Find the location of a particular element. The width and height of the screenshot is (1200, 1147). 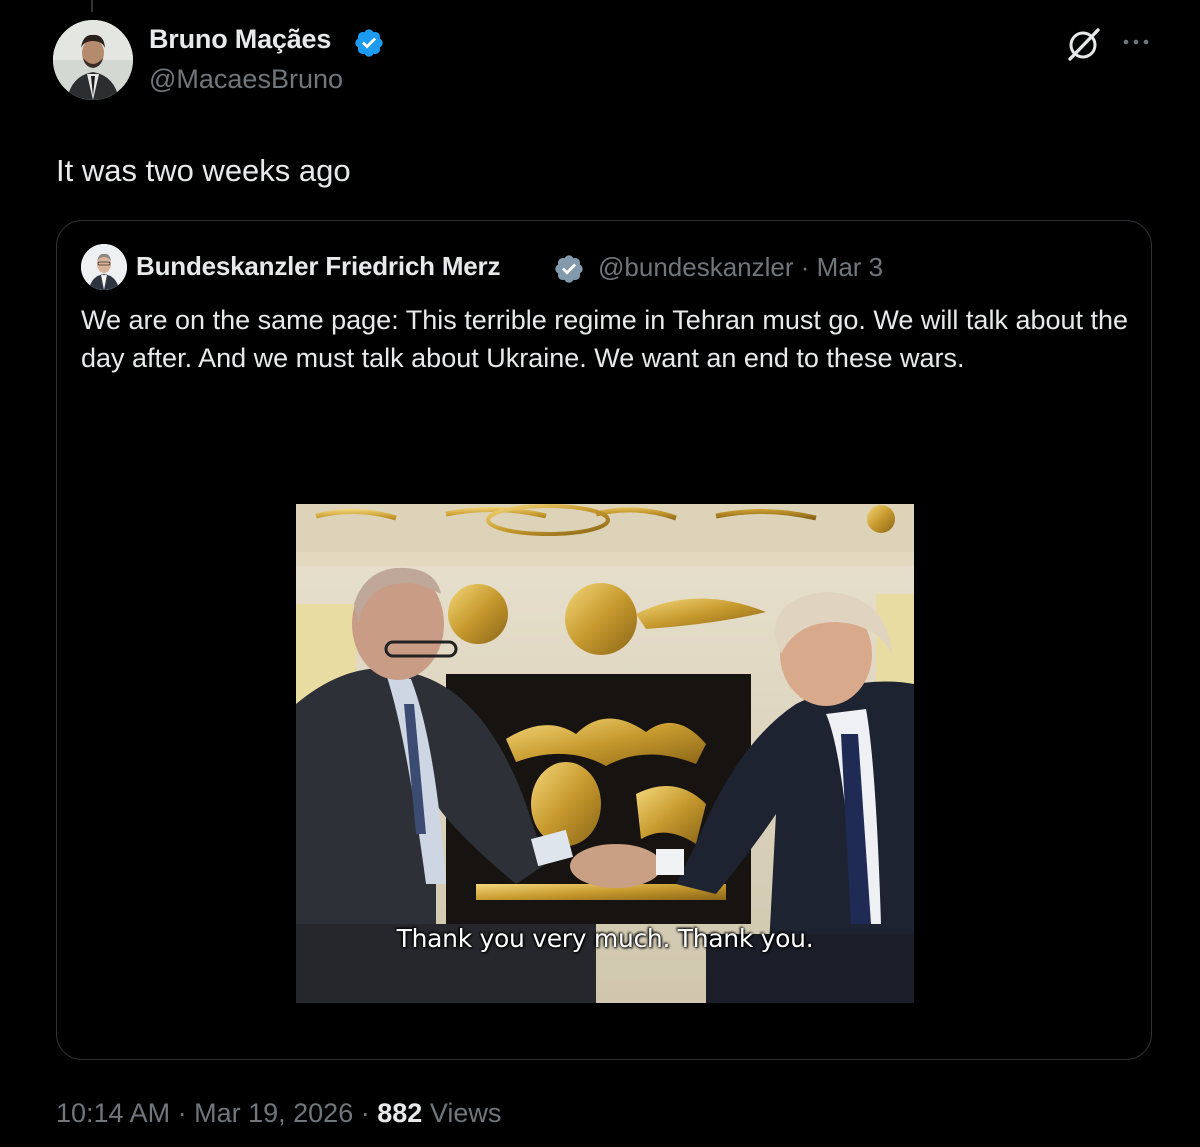

views-label: Views is located at coordinates (466, 1113).